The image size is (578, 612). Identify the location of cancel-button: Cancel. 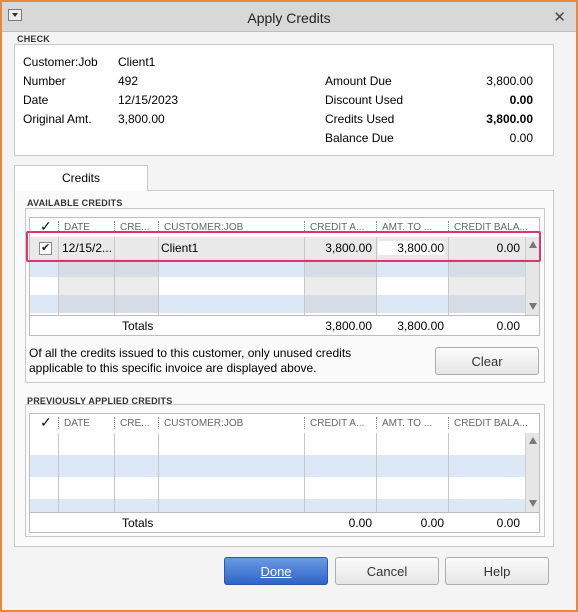
(387, 571).